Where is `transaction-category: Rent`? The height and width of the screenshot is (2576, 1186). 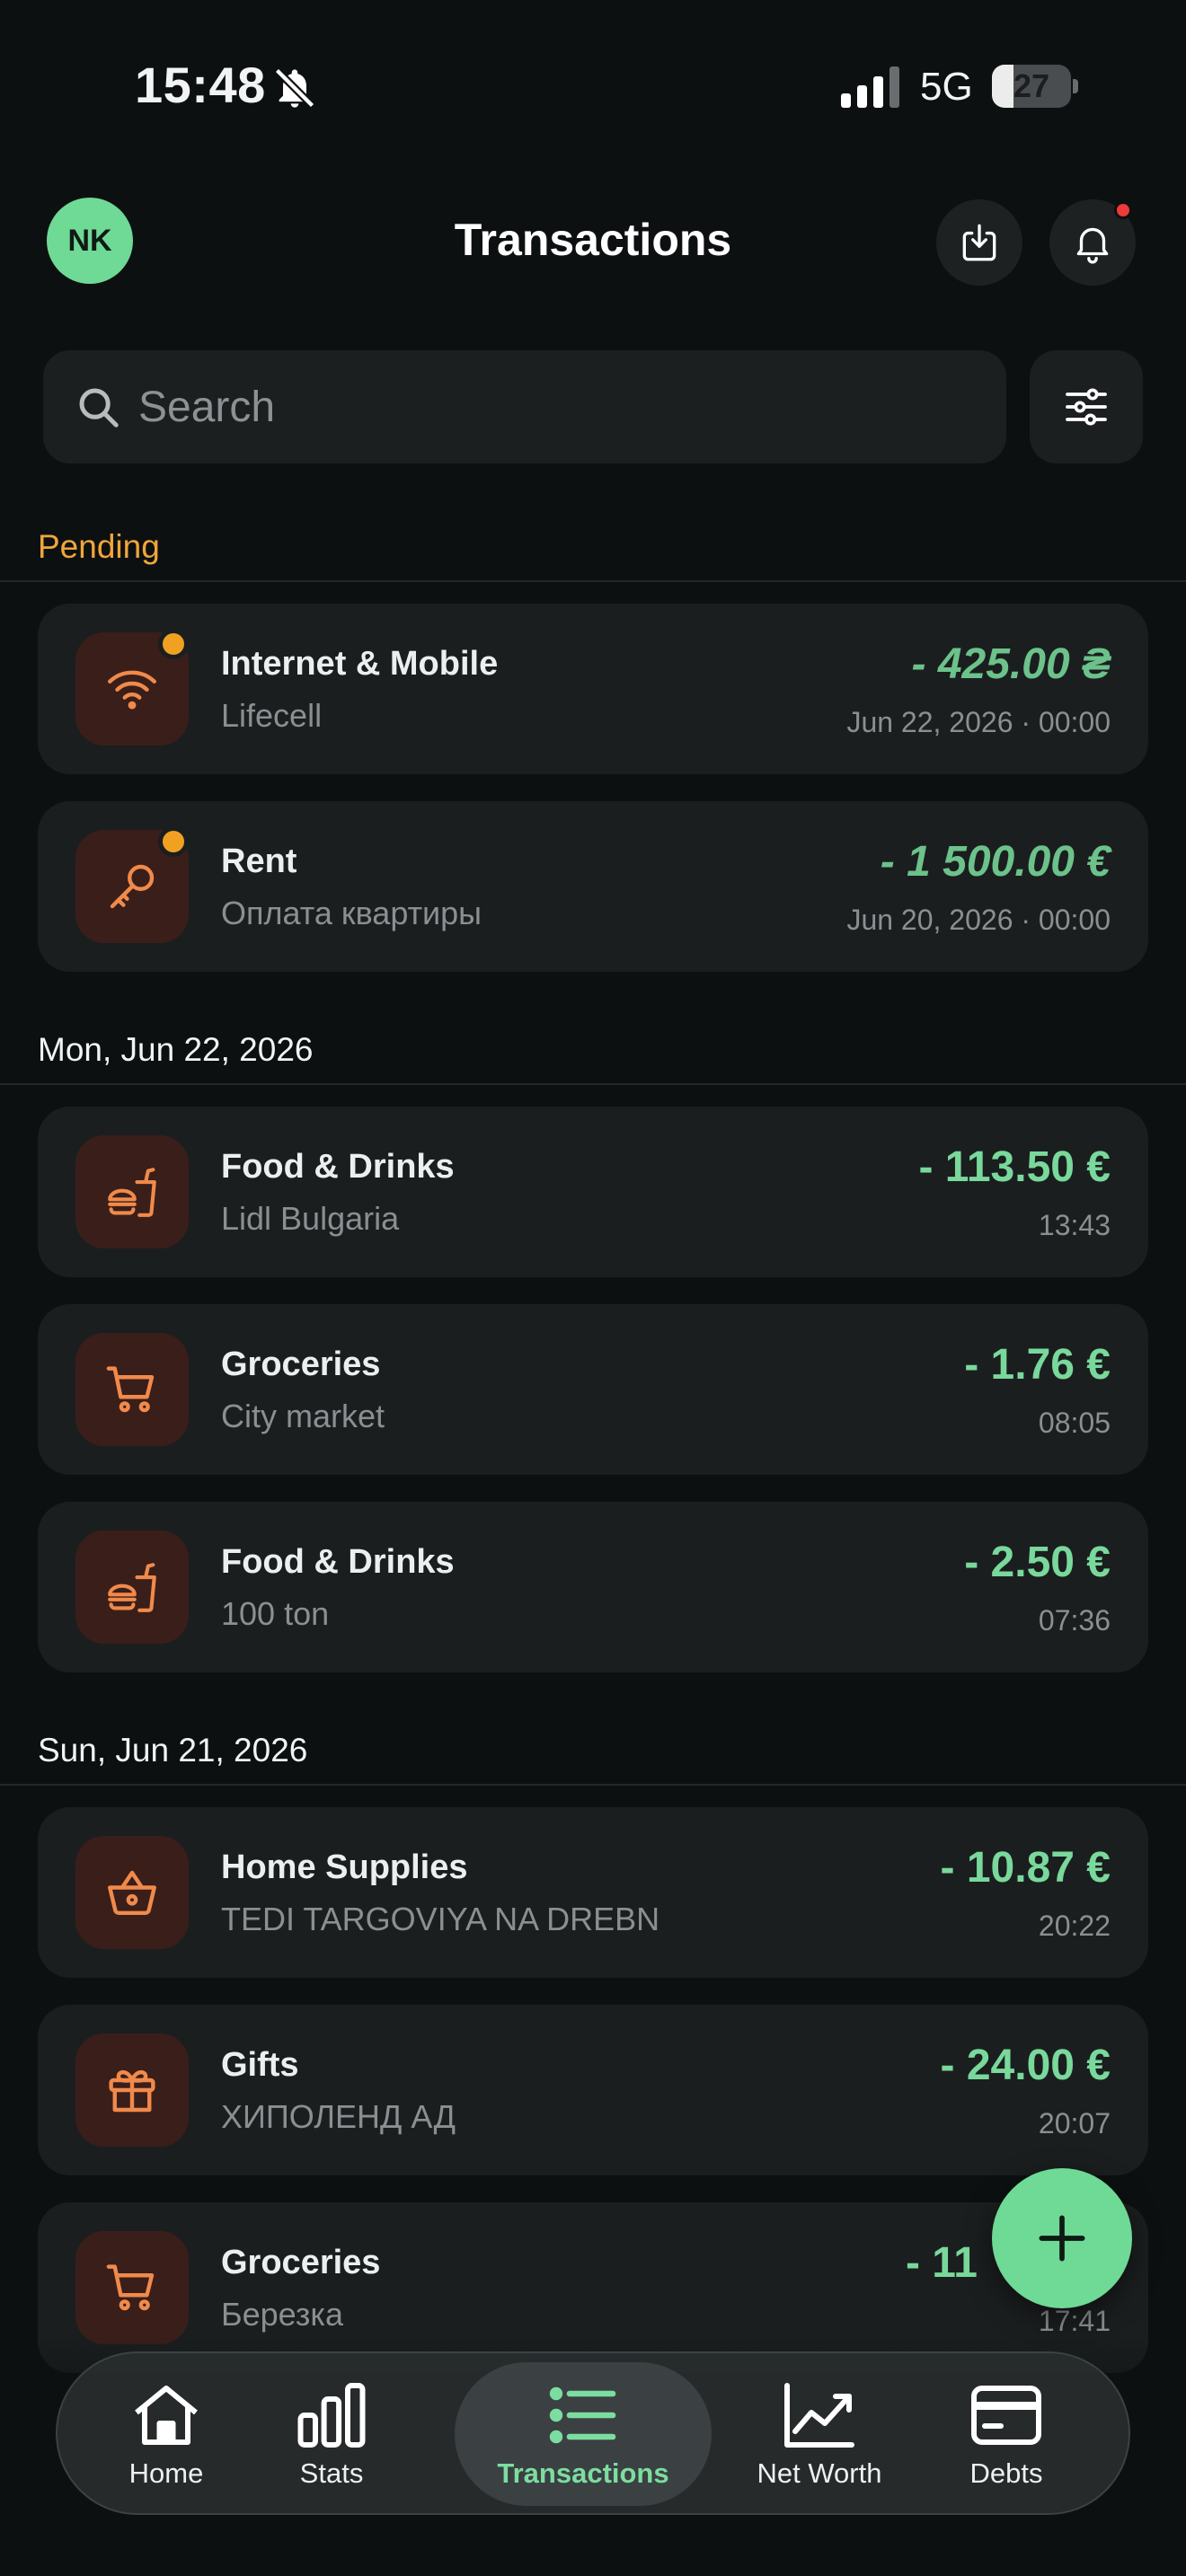 transaction-category: Rent is located at coordinates (259, 861).